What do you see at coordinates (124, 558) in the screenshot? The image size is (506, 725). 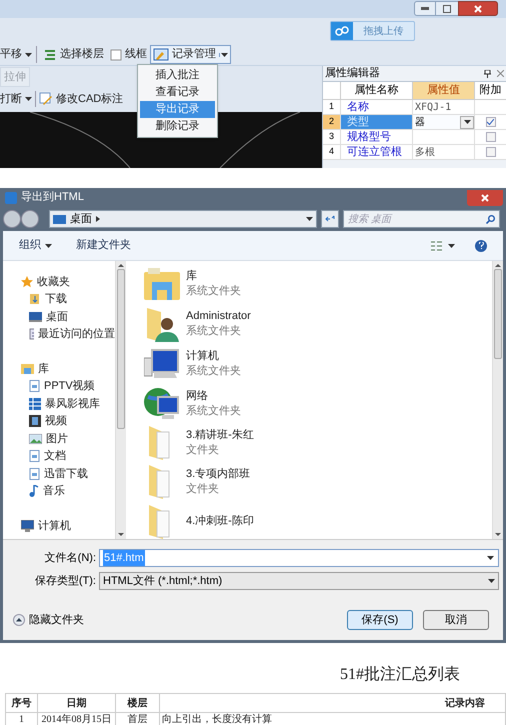 I see `filename-value: 51#.htm` at bounding box center [124, 558].